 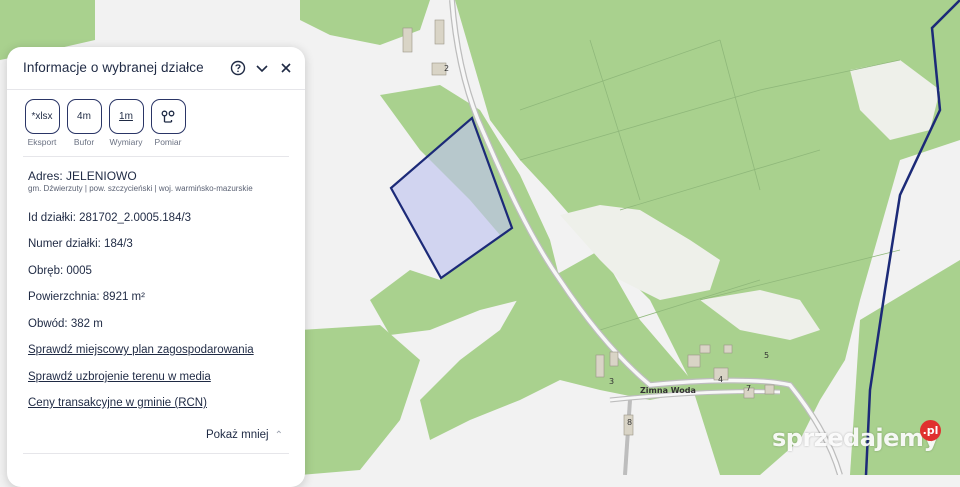 What do you see at coordinates (117, 403) in the screenshot?
I see `transaction-prices-link: Ceny transakcyjne w gminie (RCN)` at bounding box center [117, 403].